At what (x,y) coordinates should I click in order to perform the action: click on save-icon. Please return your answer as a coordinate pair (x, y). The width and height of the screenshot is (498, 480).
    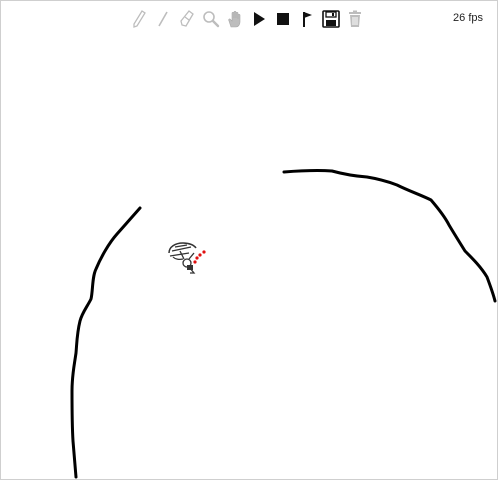
    Looking at the image, I should click on (331, 19).